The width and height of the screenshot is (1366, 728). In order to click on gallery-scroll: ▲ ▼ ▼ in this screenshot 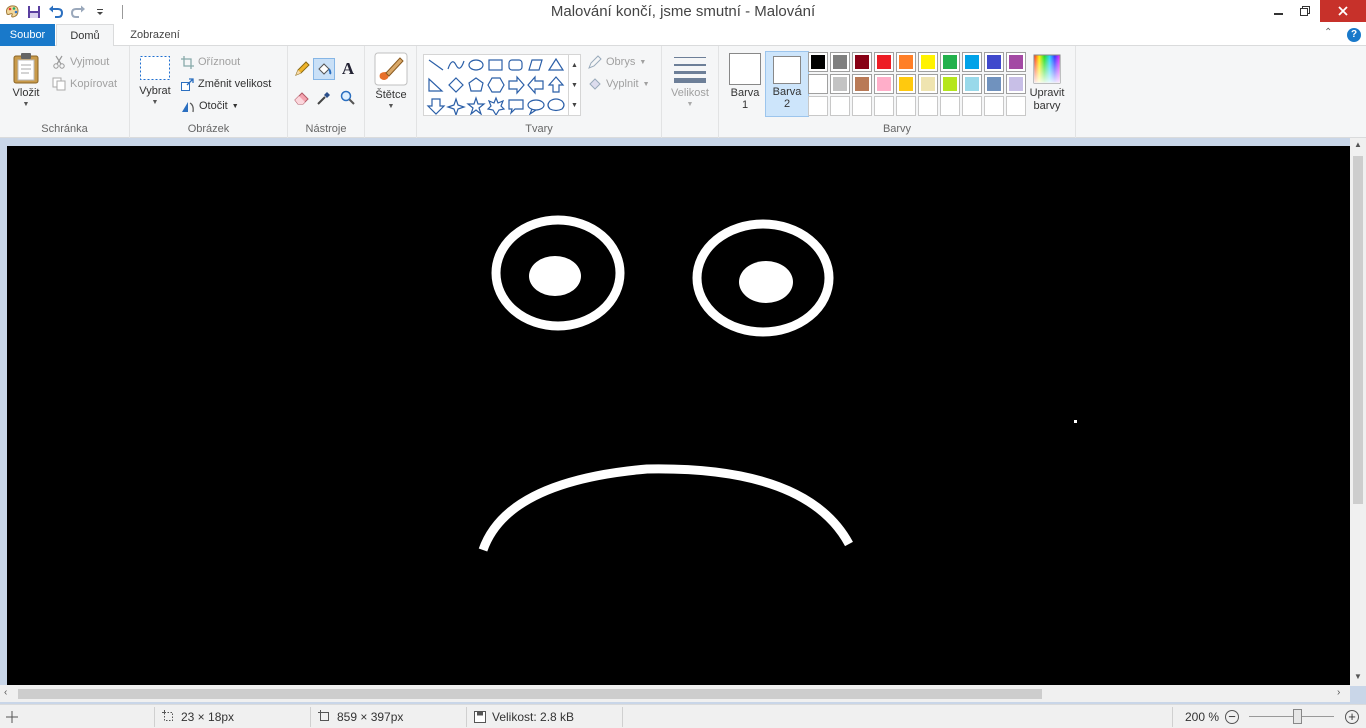, I will do `click(574, 85)`.